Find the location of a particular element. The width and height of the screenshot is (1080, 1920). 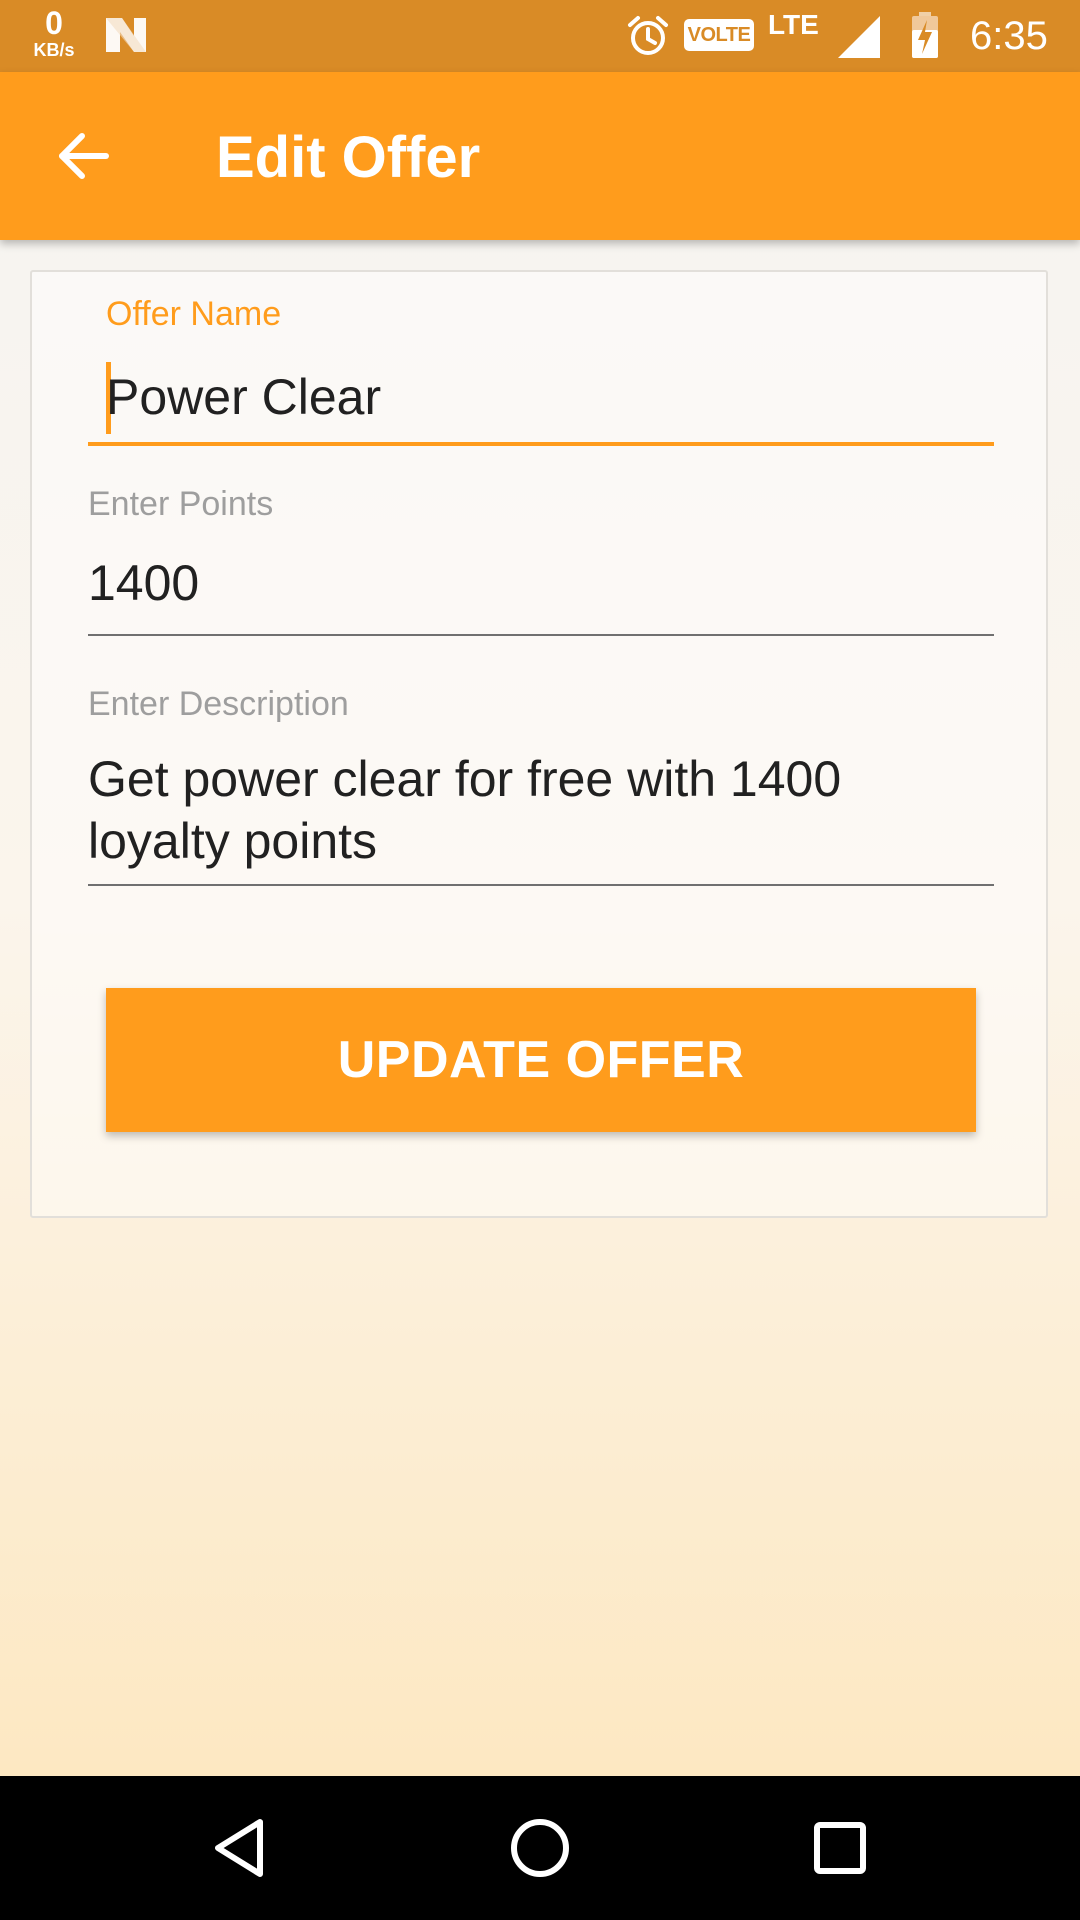

description-label: Enter Description is located at coordinates (218, 704).